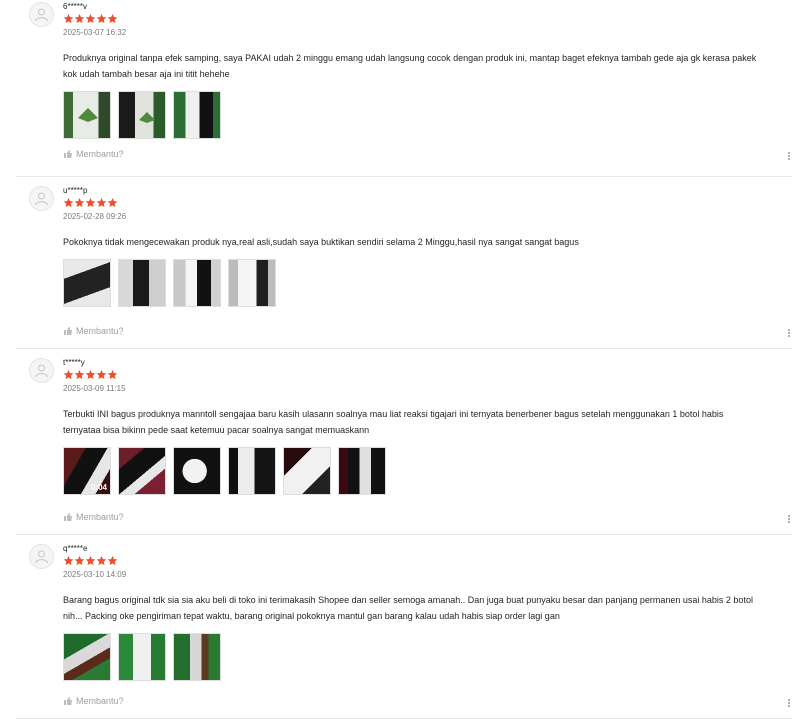  What do you see at coordinates (75, 6) in the screenshot?
I see `review-username: 6*****v` at bounding box center [75, 6].